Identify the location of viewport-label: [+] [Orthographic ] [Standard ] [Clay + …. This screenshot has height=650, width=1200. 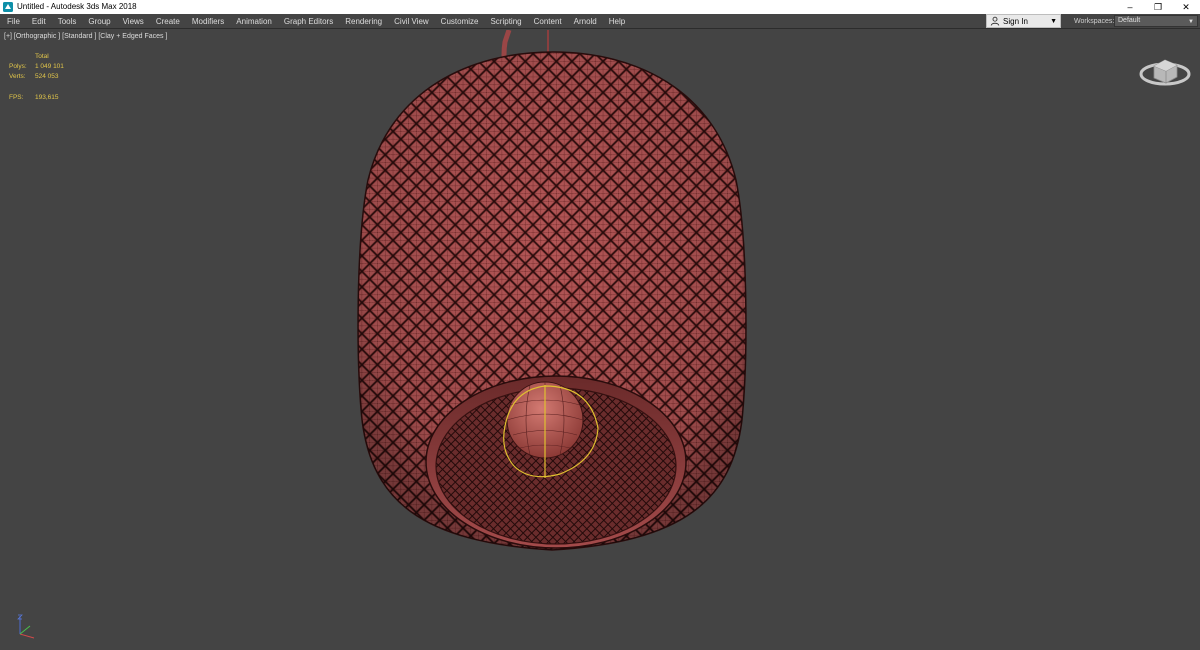
(85, 36).